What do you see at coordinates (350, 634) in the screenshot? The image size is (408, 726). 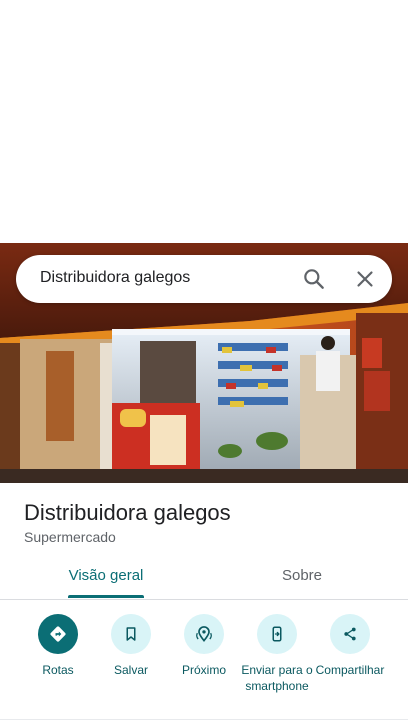 I see `share-icon` at bounding box center [350, 634].